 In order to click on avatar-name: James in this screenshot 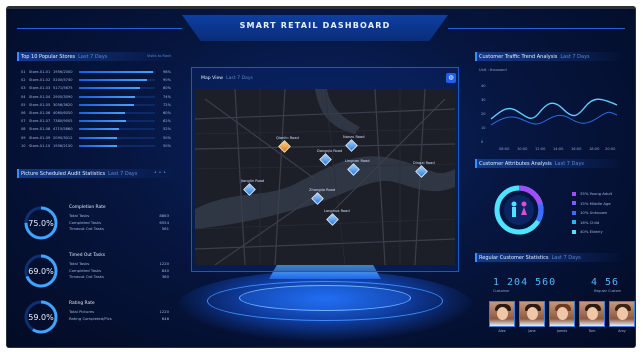, I will do `click(562, 331)`.